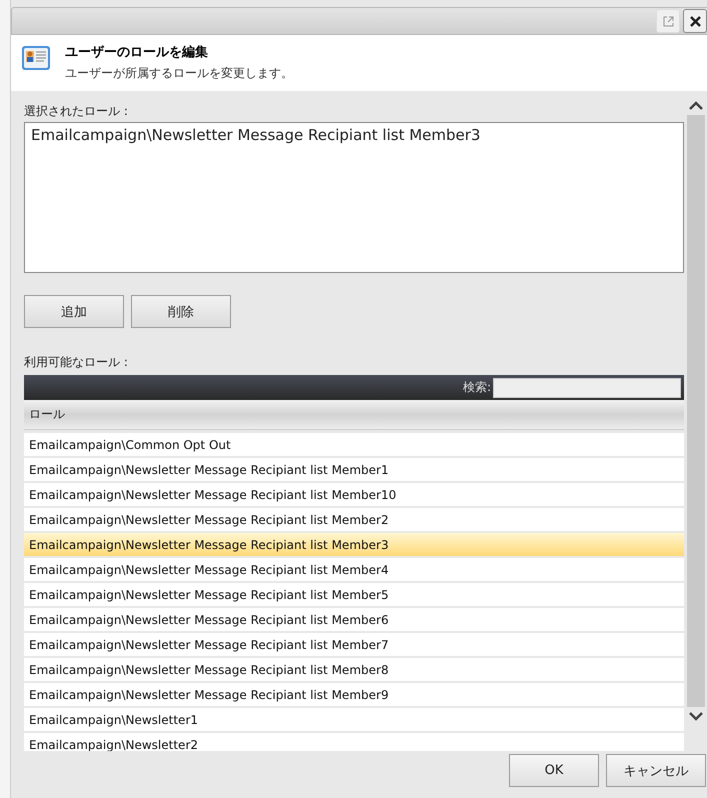  Describe the element at coordinates (354, 742) in the screenshot. I see `role-row: Emailcampaign\Newsletter2` at that location.